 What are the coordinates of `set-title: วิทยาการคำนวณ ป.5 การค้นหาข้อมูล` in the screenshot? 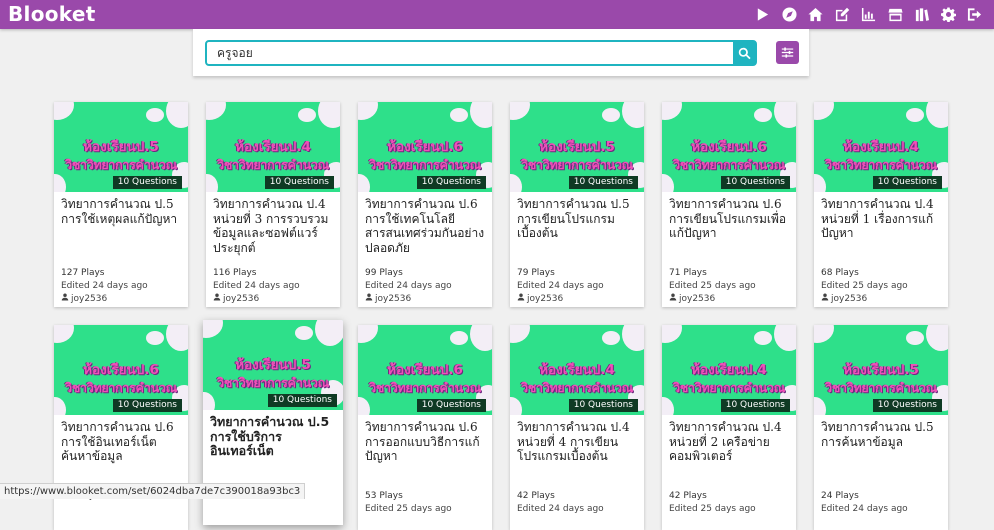 It's located at (882, 451).